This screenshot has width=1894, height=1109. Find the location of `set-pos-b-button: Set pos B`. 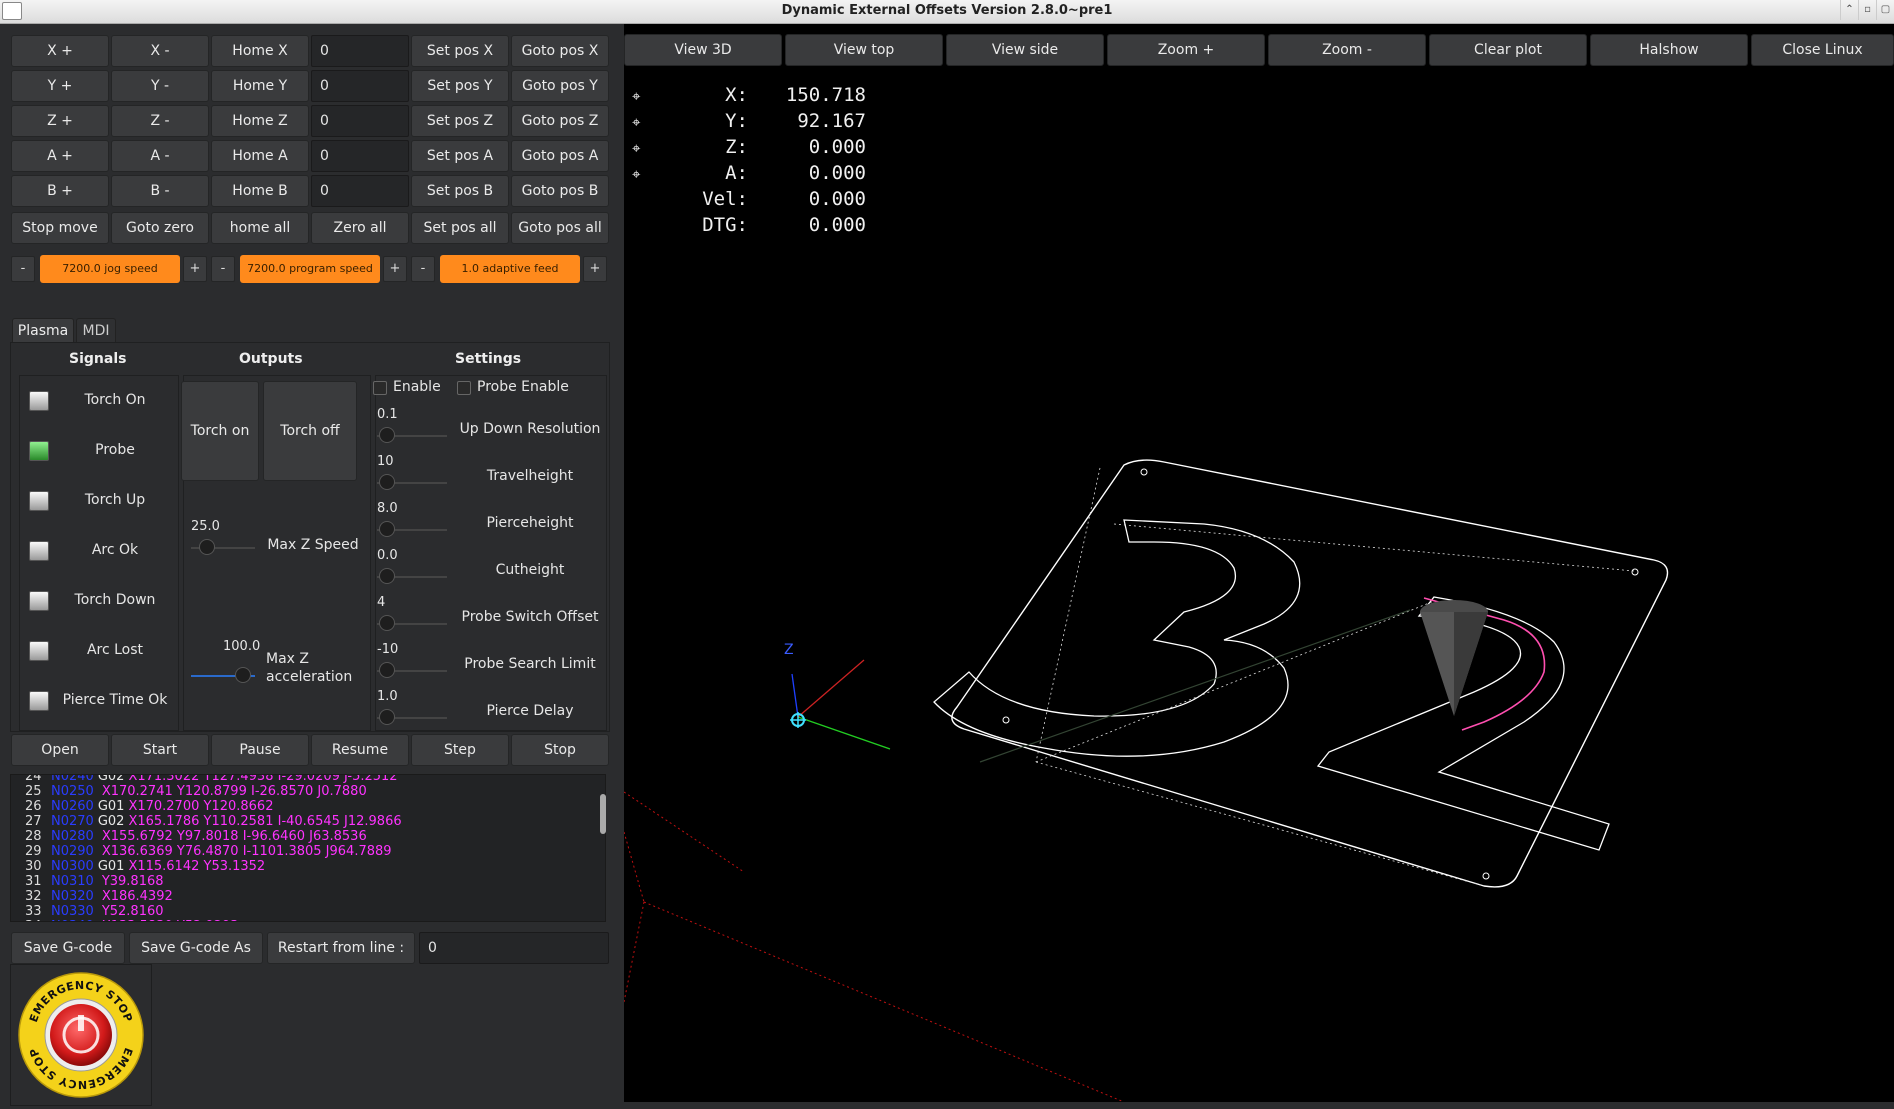

set-pos-b-button: Set pos B is located at coordinates (460, 191).